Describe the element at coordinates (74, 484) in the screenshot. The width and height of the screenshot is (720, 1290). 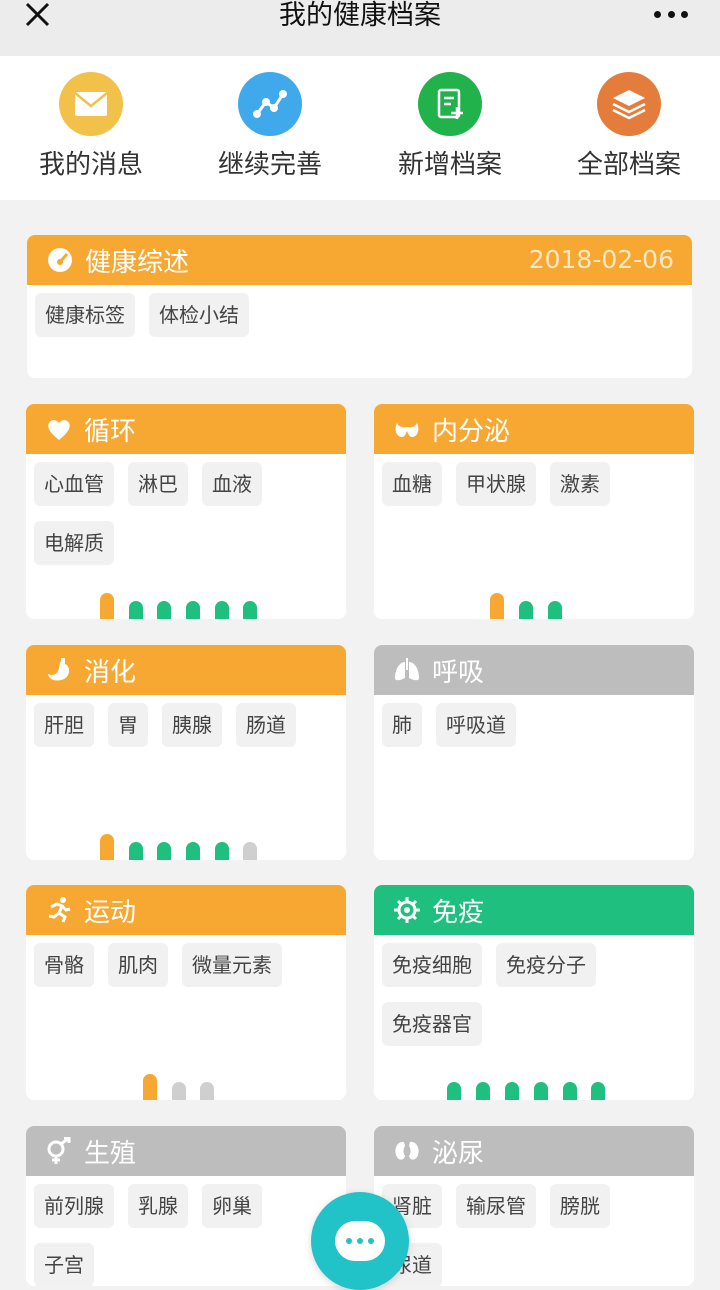
I see `tag-cardiovascular: 心血管` at that location.